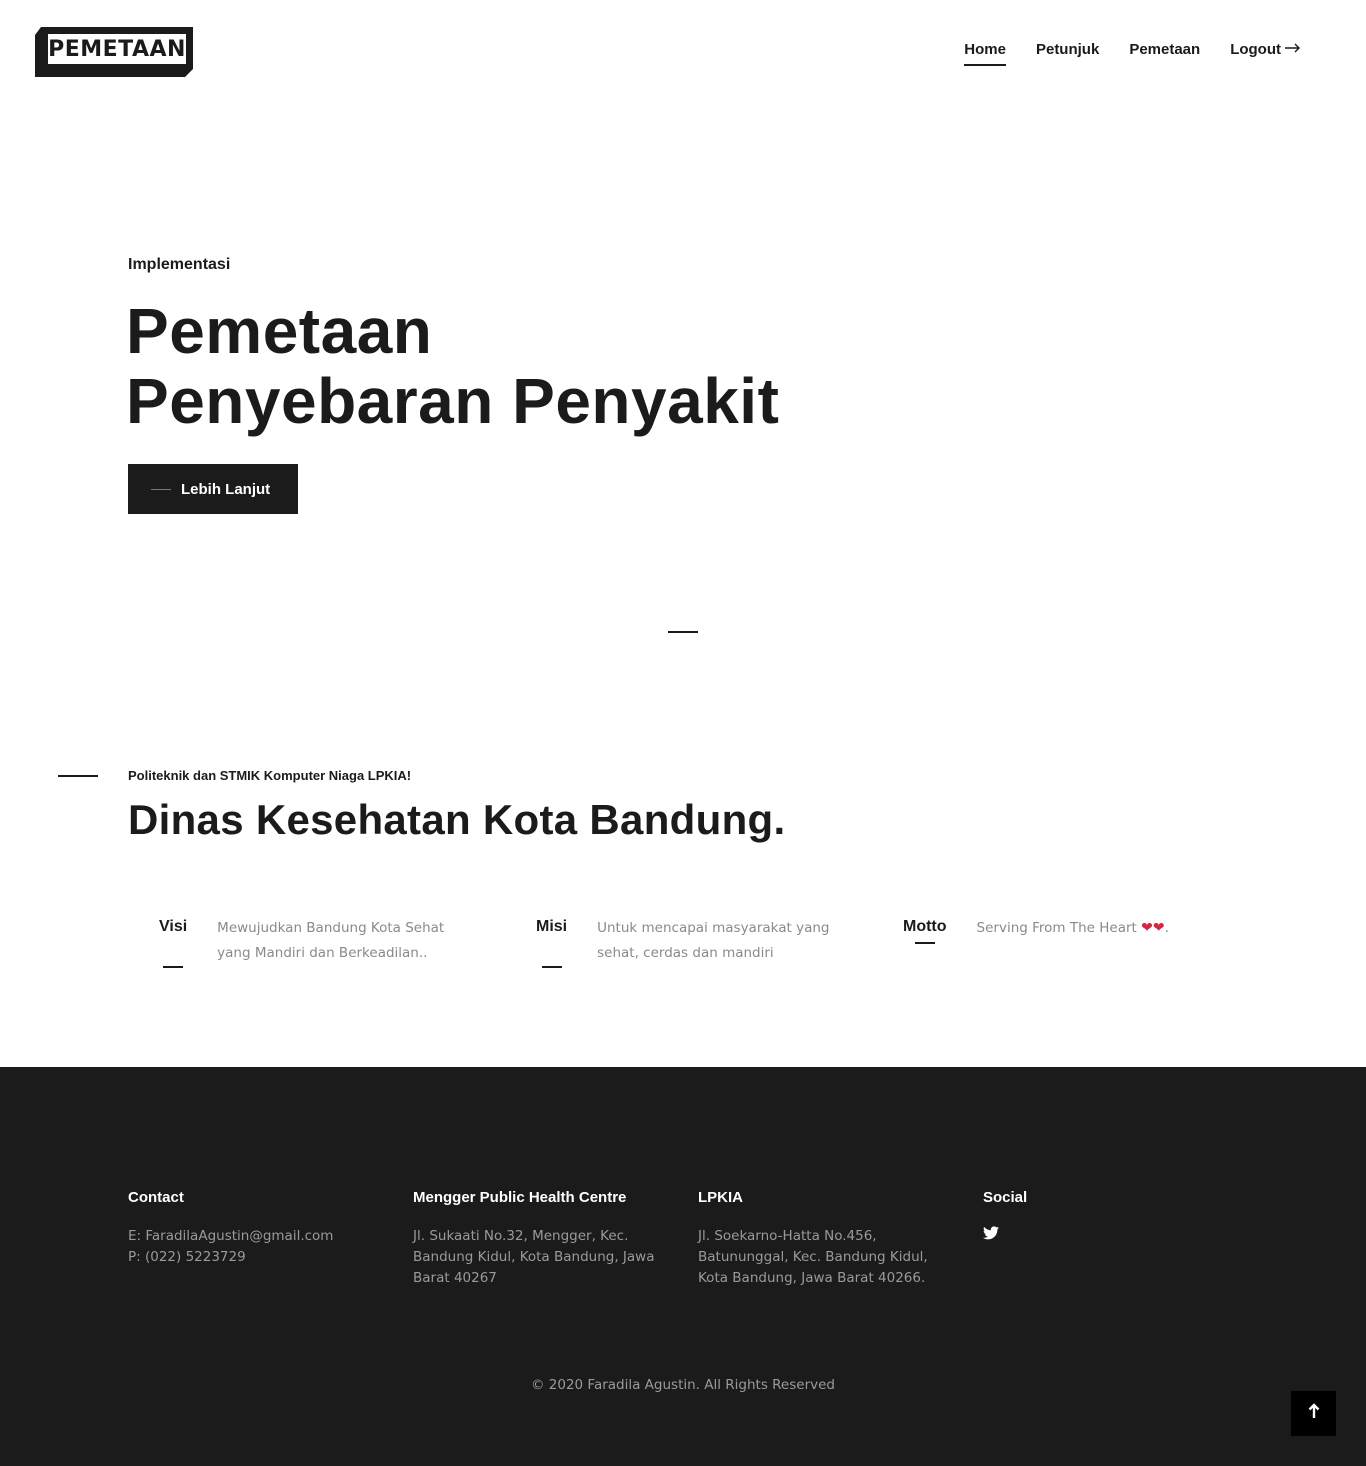 The height and width of the screenshot is (1466, 1366). Describe the element at coordinates (985, 49) in the screenshot. I see `nav-home-label: Home` at that location.